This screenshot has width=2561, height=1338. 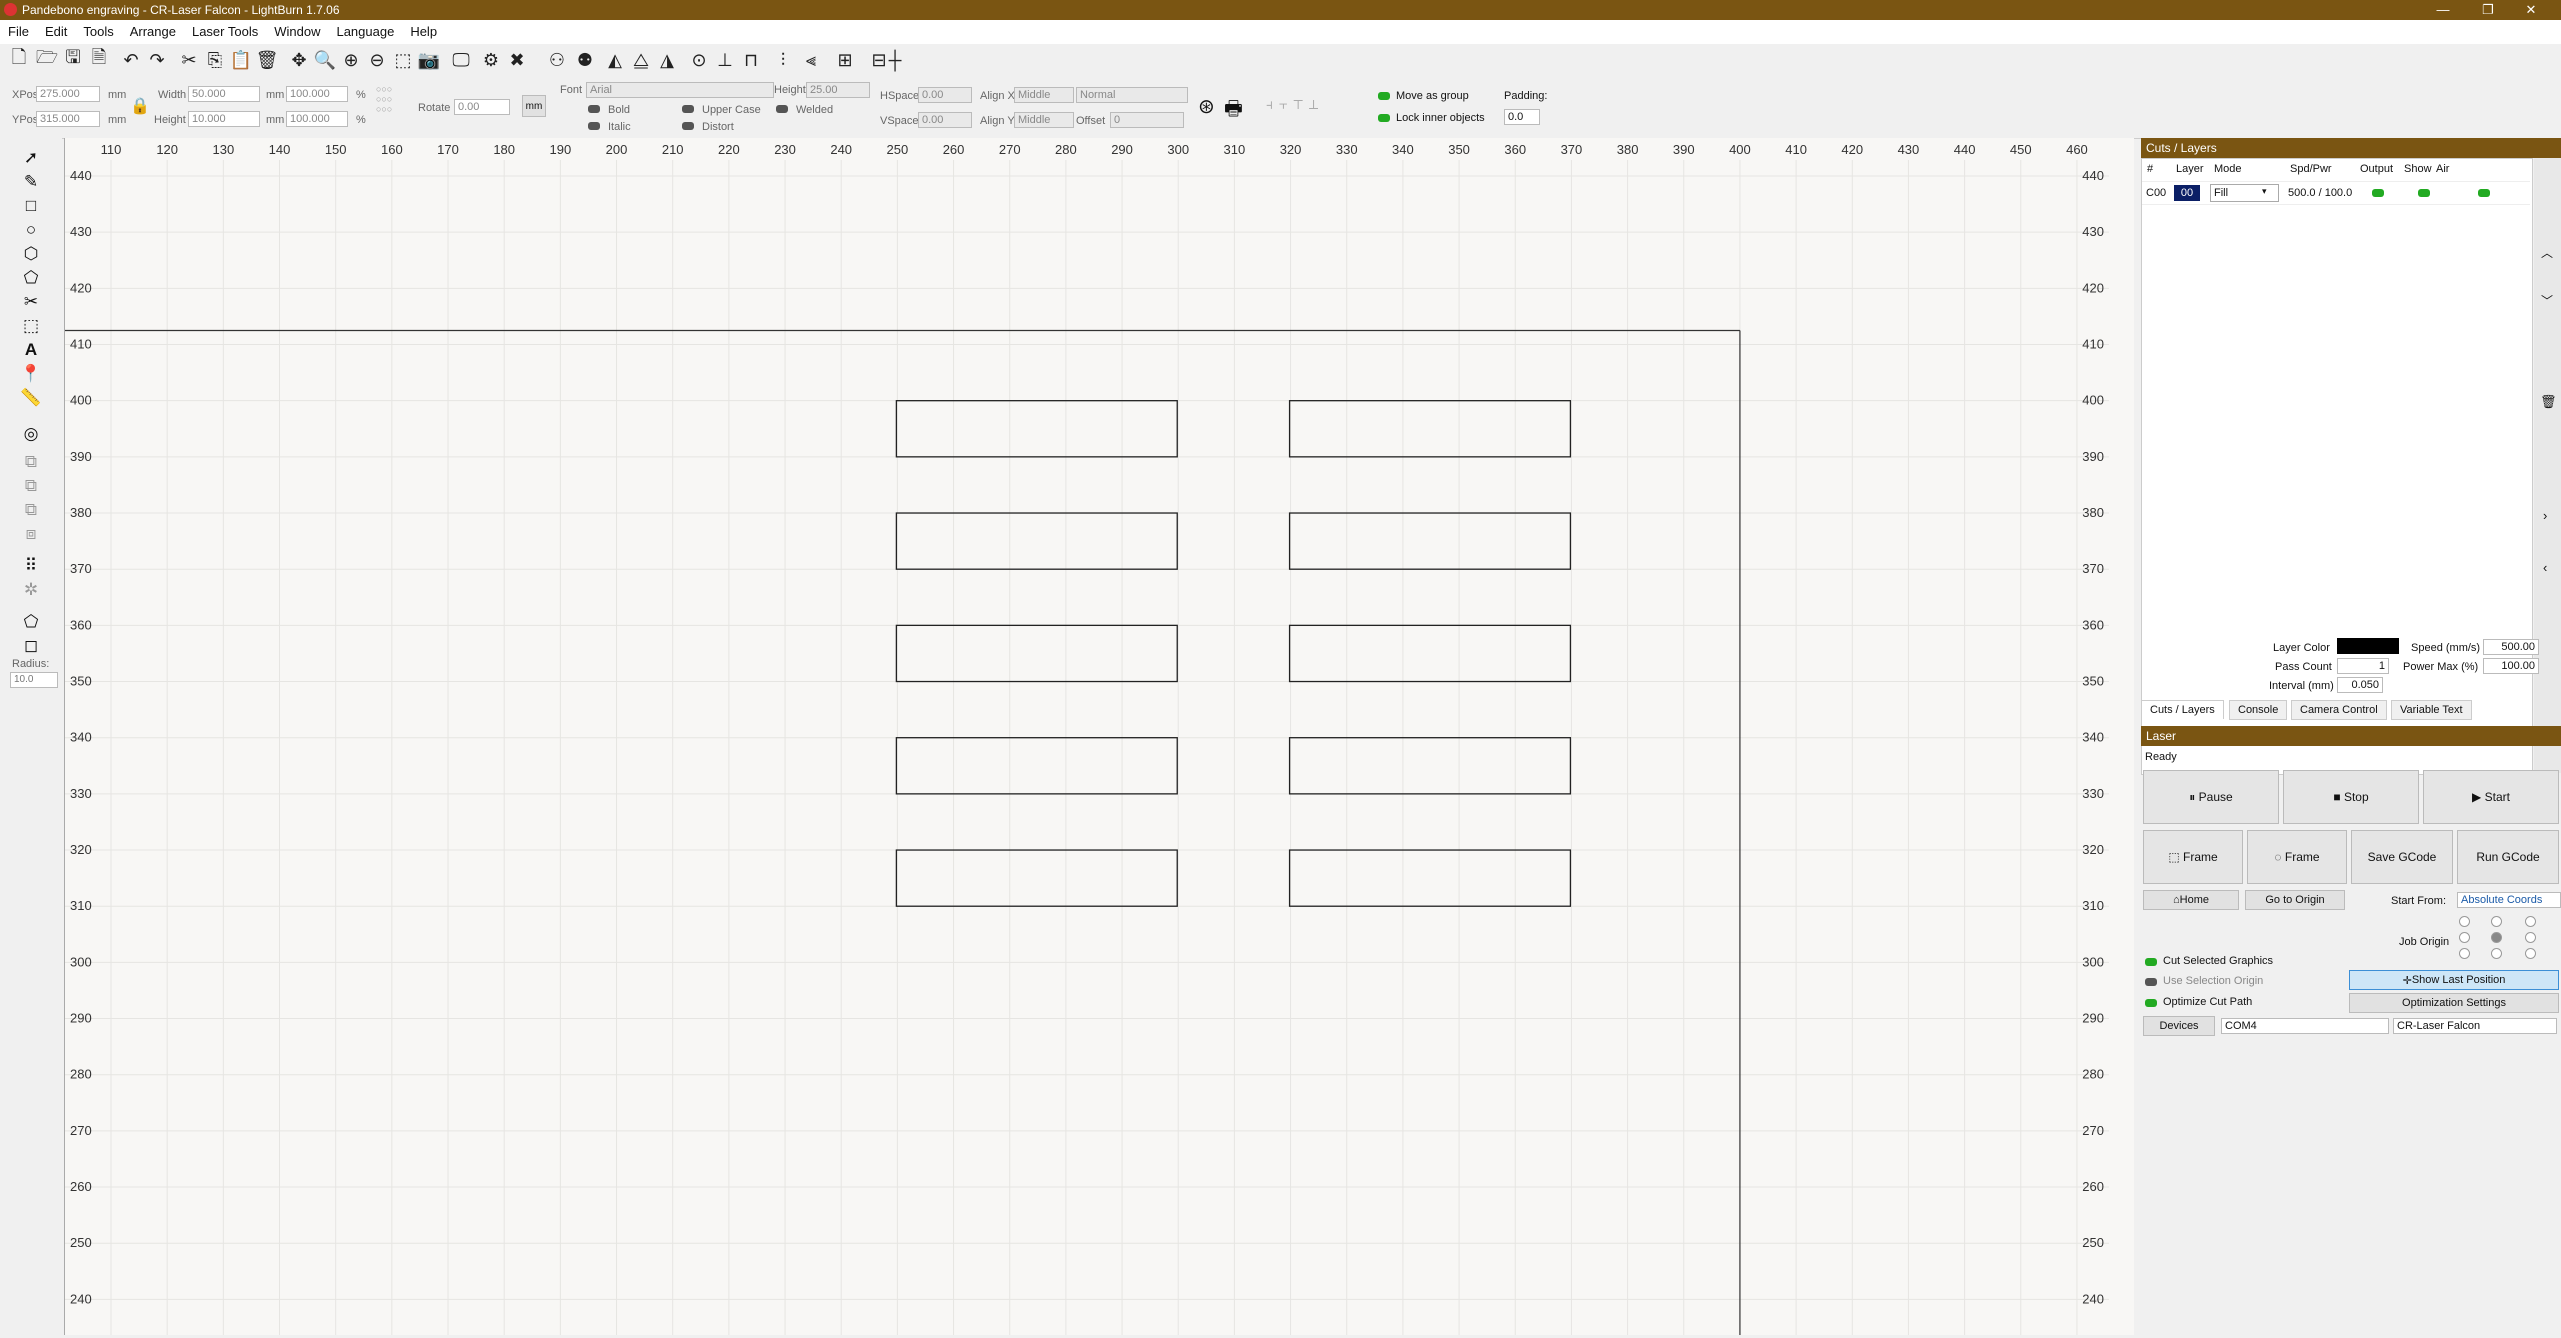 I want to click on tab-cuts-layers: Cuts / Layers, so click(x=2182, y=709).